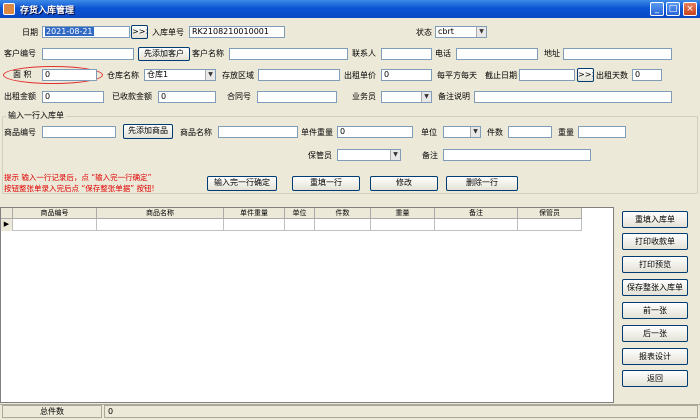  Describe the element at coordinates (457, 75) in the screenshot. I see `per-sqm-label: 每平方每天` at that location.